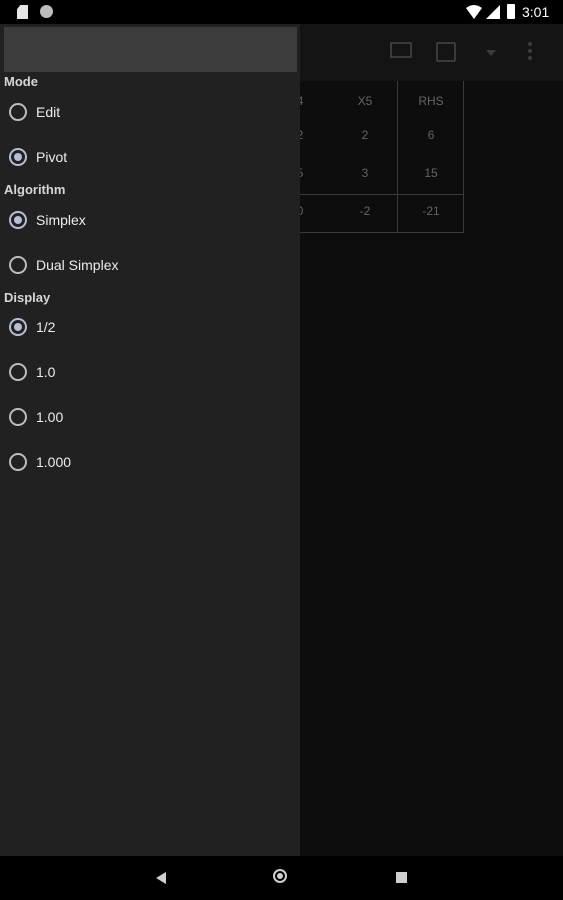  What do you see at coordinates (27, 297) in the screenshot?
I see `section-title-display: Display` at bounding box center [27, 297].